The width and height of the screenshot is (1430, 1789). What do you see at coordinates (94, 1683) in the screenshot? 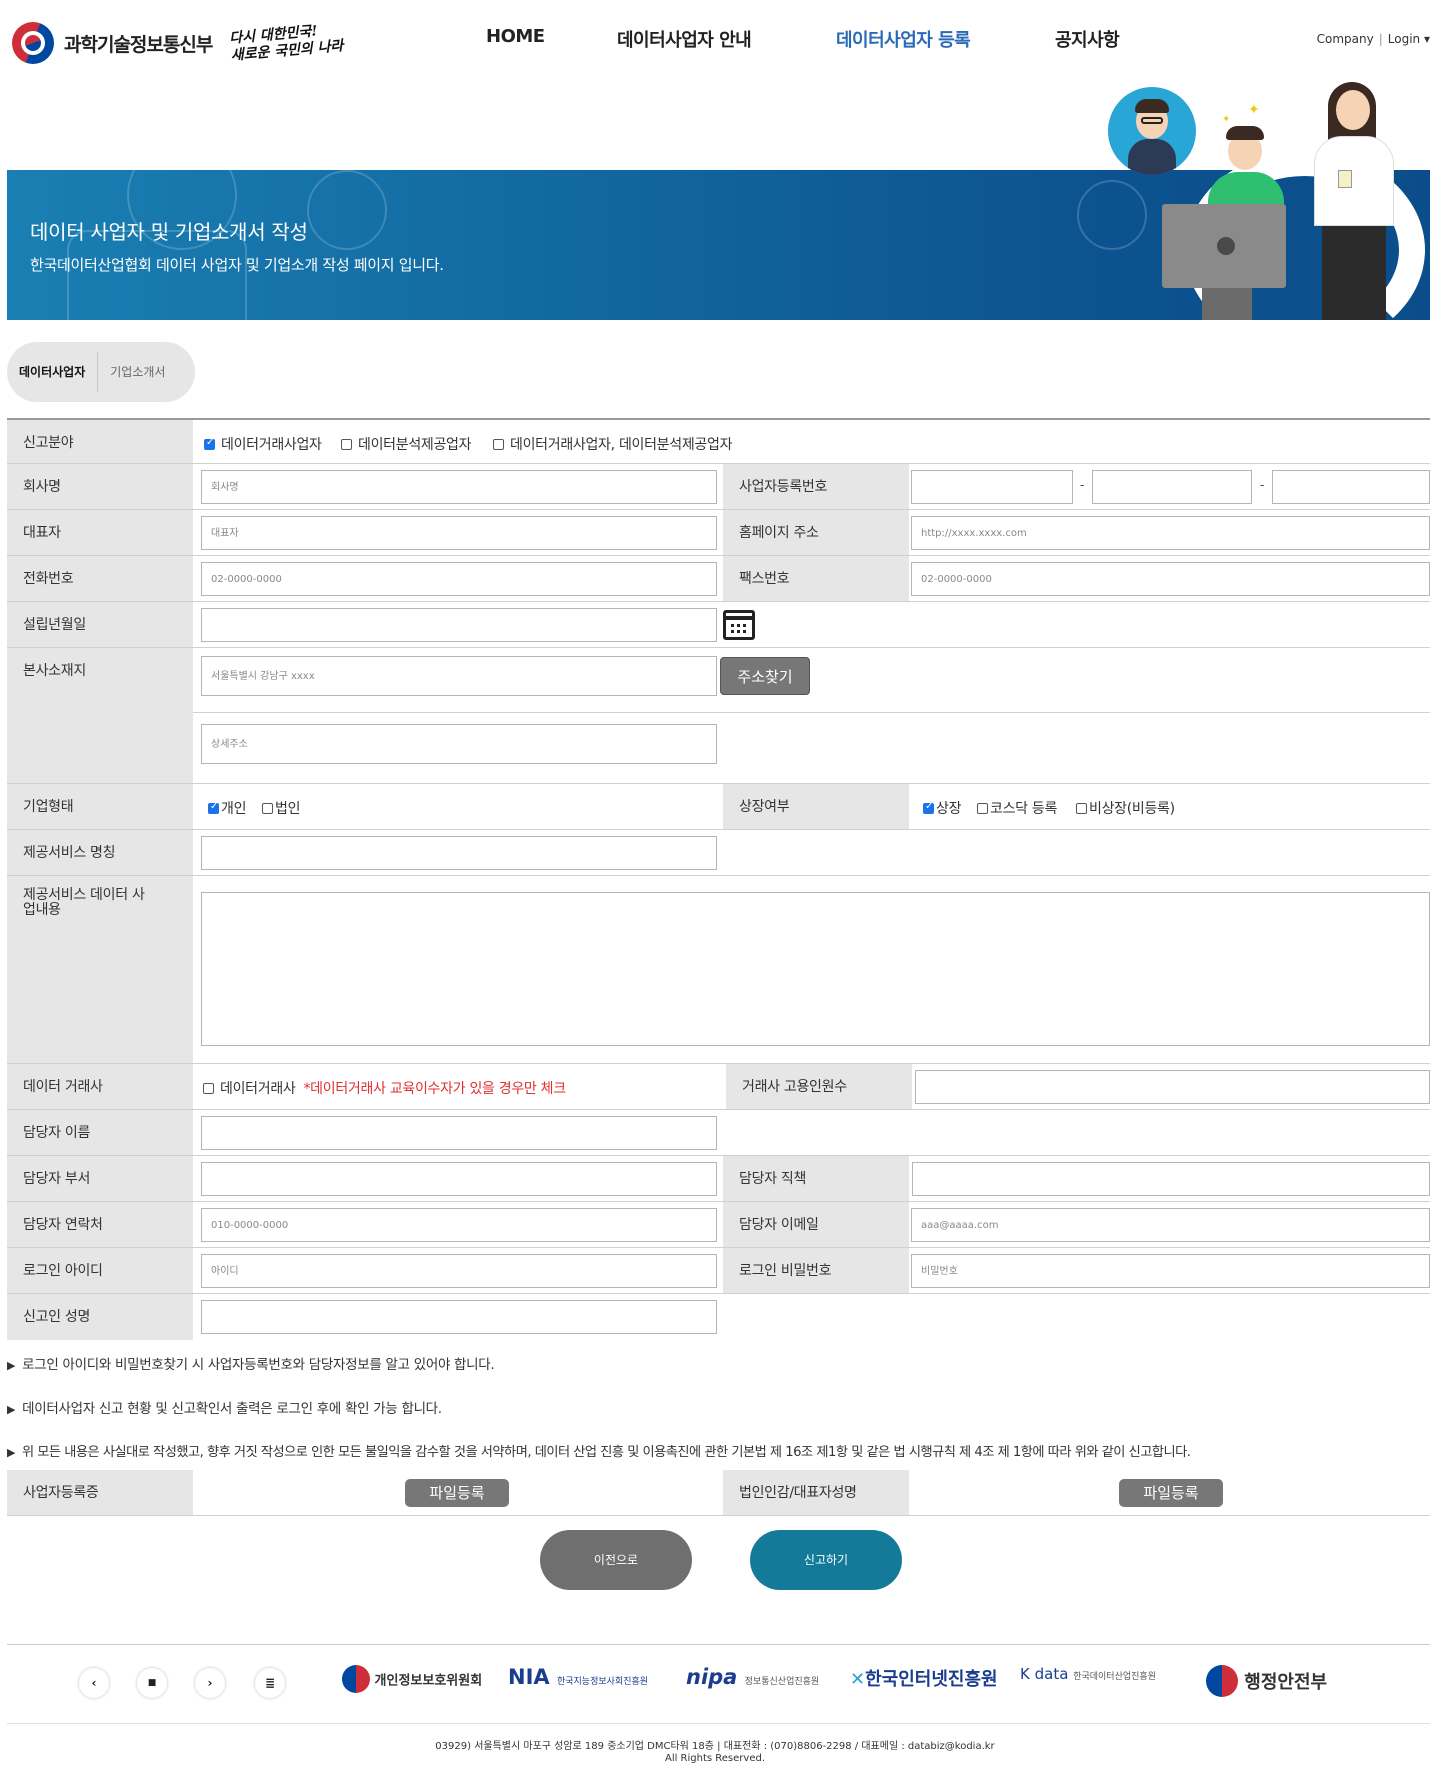
I see `prev-arrow-icon: ‹` at bounding box center [94, 1683].